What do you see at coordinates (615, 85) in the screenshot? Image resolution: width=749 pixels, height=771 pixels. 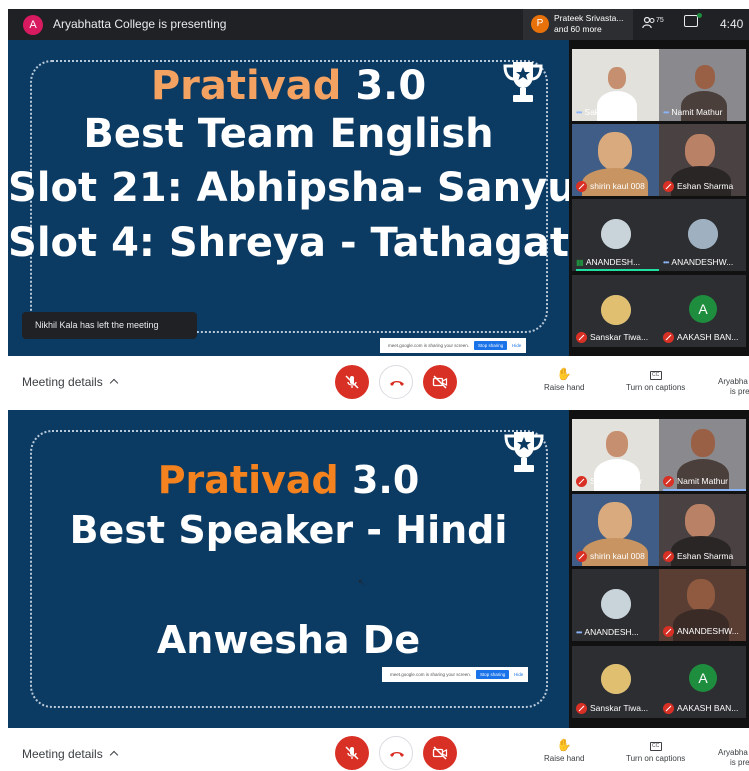 I see `participant-tile: ••• Saklen Akhtar` at bounding box center [615, 85].